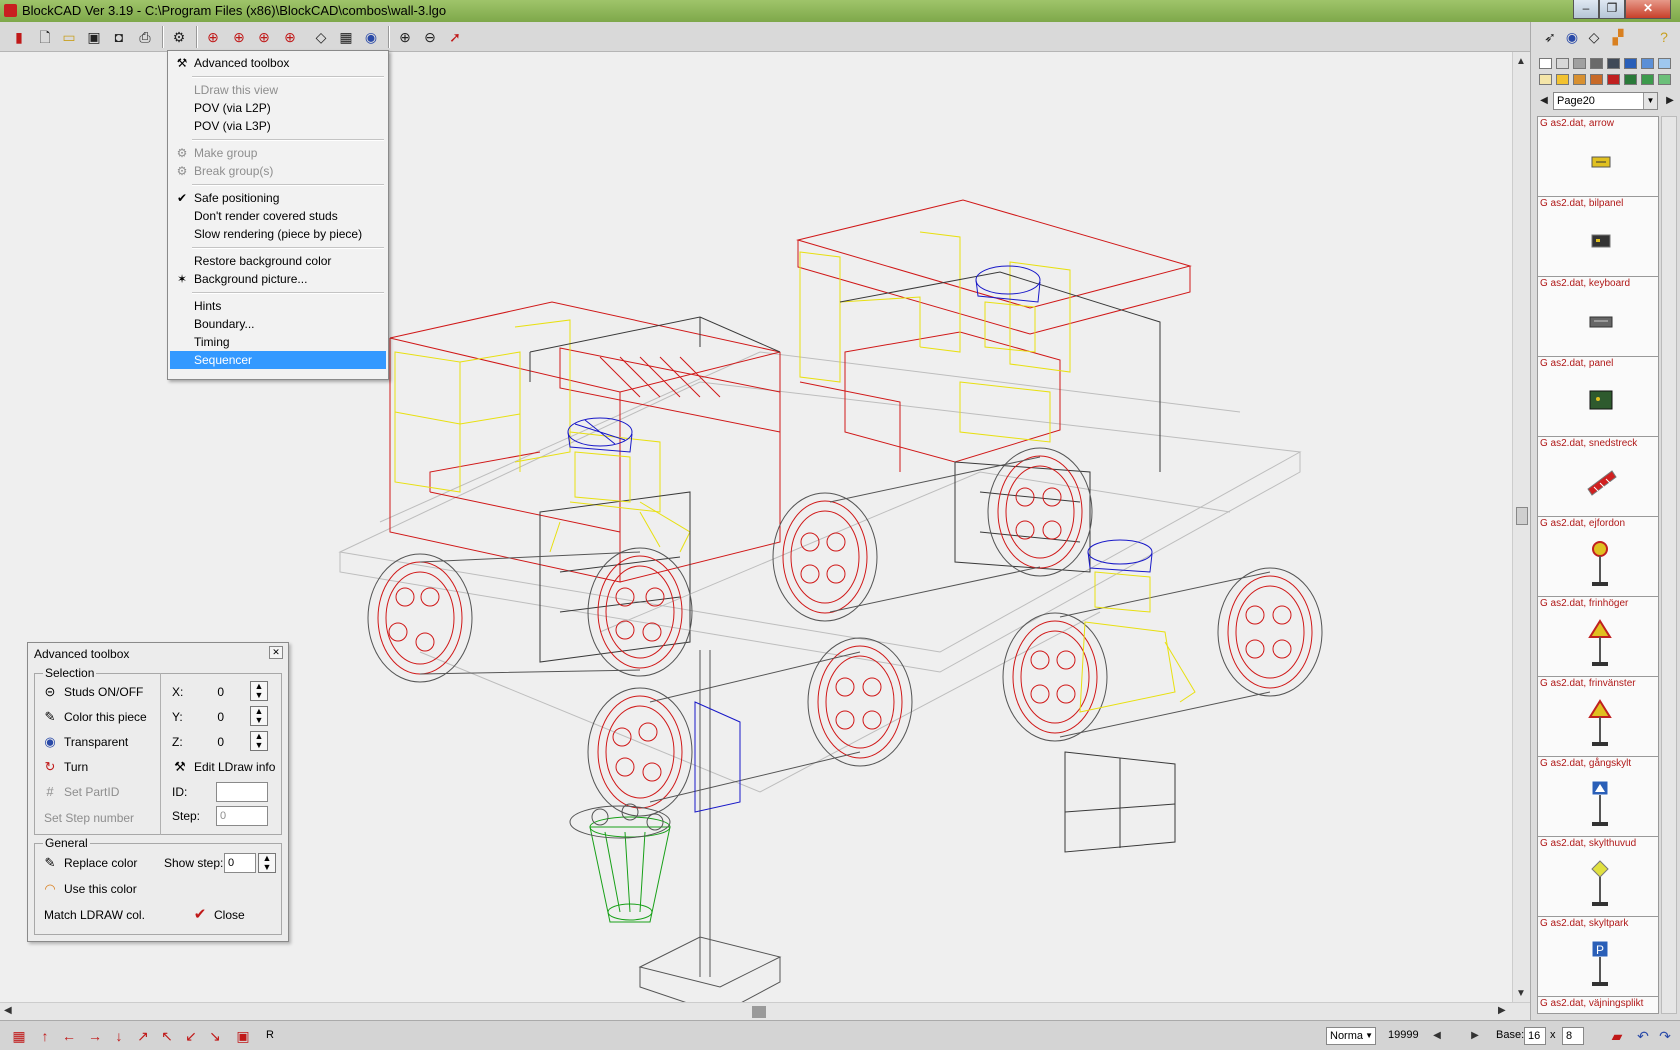 This screenshot has height=1050, width=1680. Describe the element at coordinates (1586, 9) in the screenshot. I see `minimize-button: –` at that location.